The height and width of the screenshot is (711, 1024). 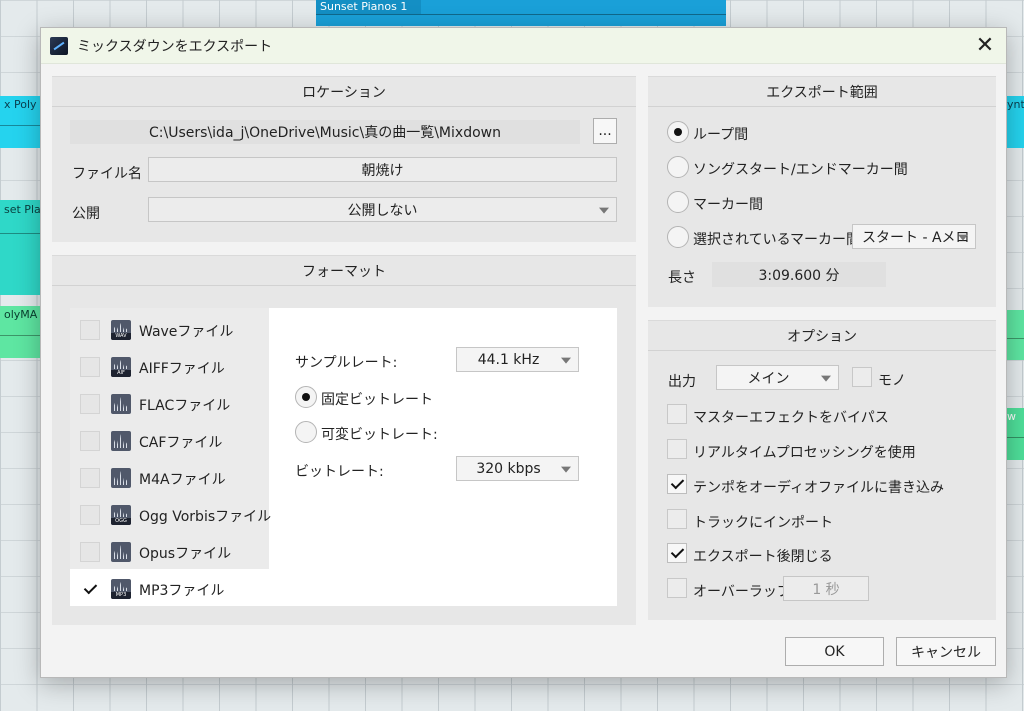 What do you see at coordinates (763, 557) in the screenshot?
I see `close-after-label: エクスポート後閉じる` at bounding box center [763, 557].